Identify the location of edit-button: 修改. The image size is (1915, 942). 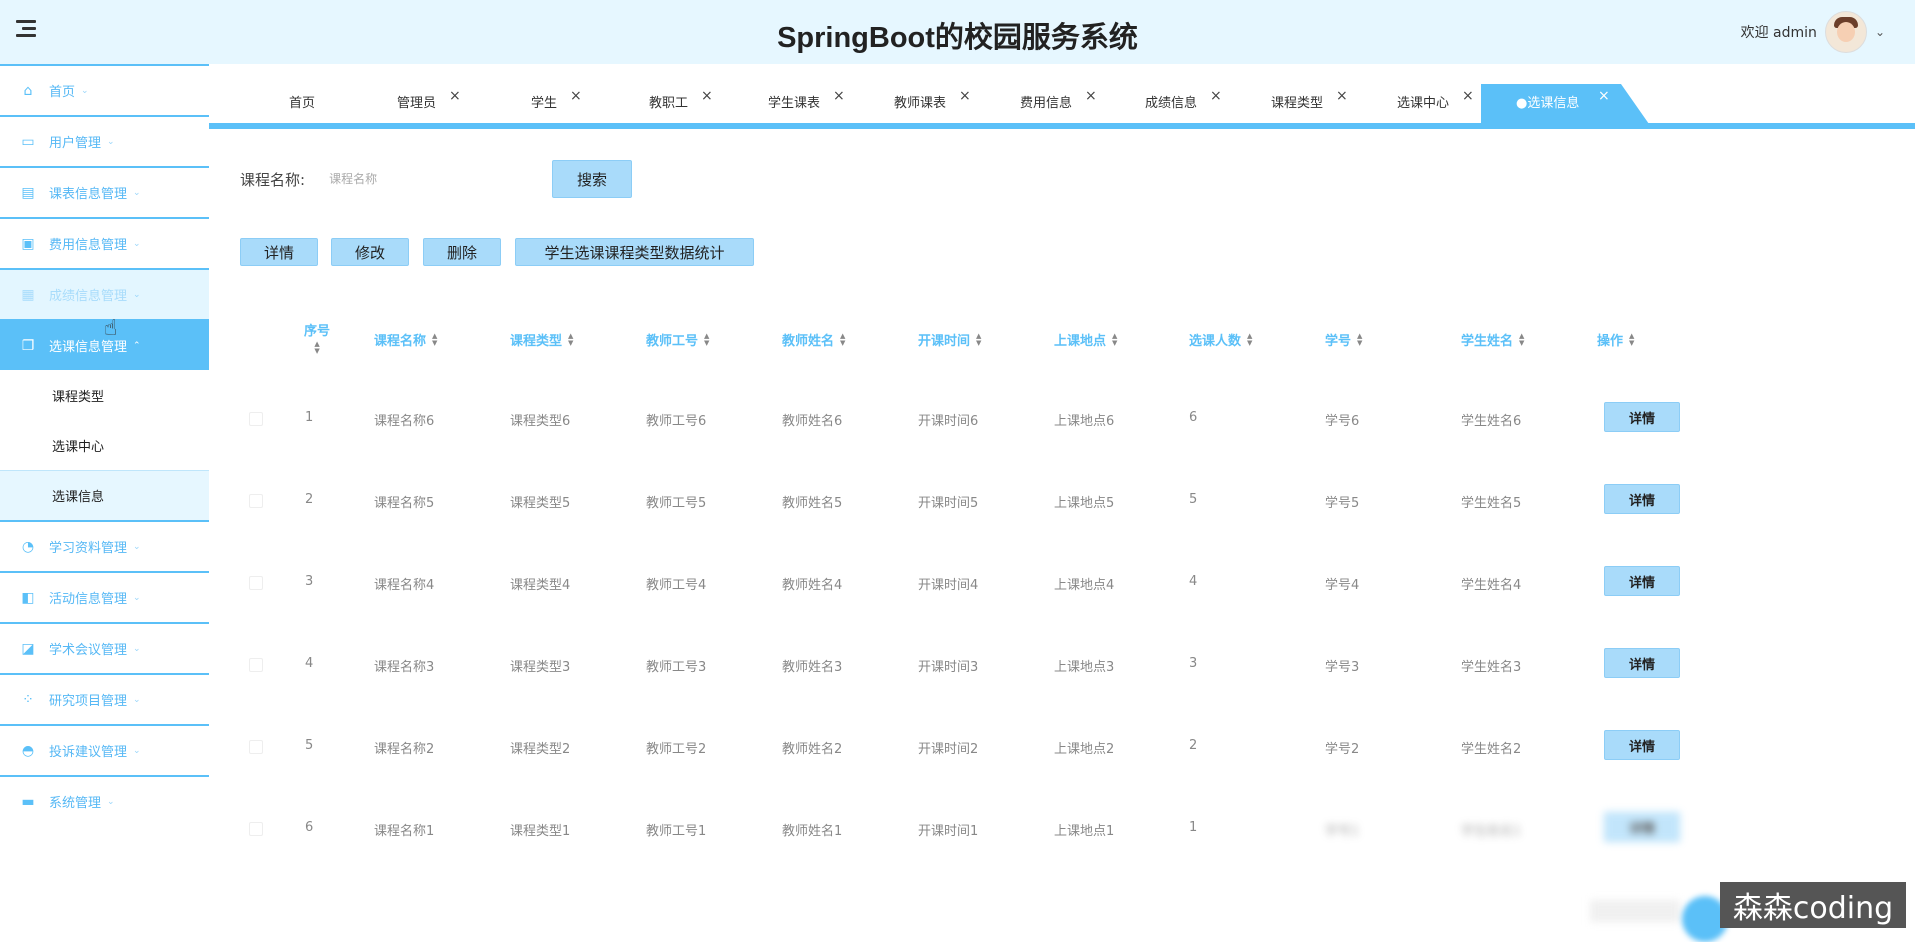
(370, 252).